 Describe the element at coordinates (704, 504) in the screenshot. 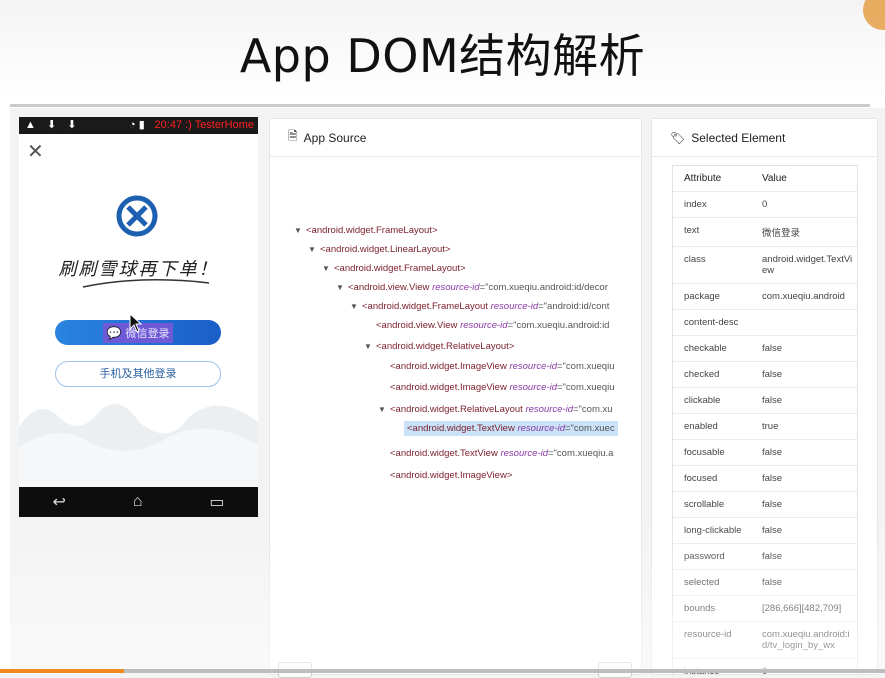

I see `attribute-name: scrollable` at that location.